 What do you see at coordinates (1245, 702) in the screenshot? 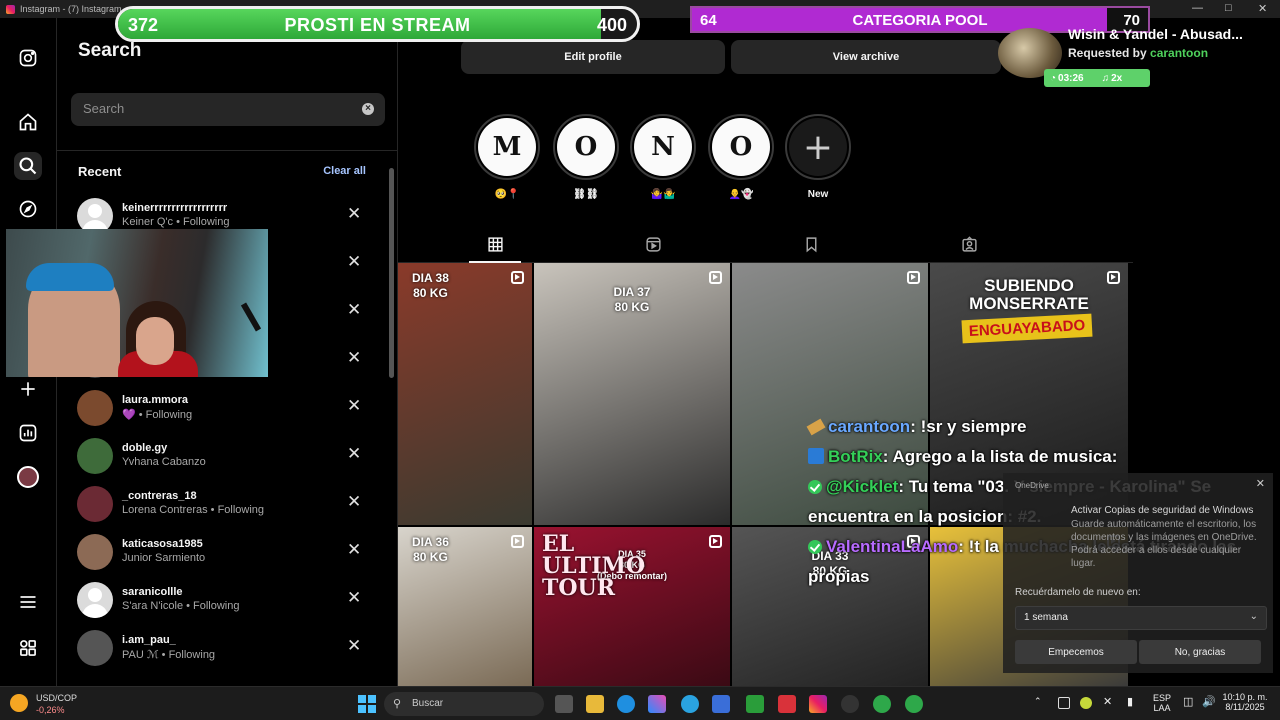
I see `clock: 10:10 p. m. 8/11/2025` at bounding box center [1245, 702].